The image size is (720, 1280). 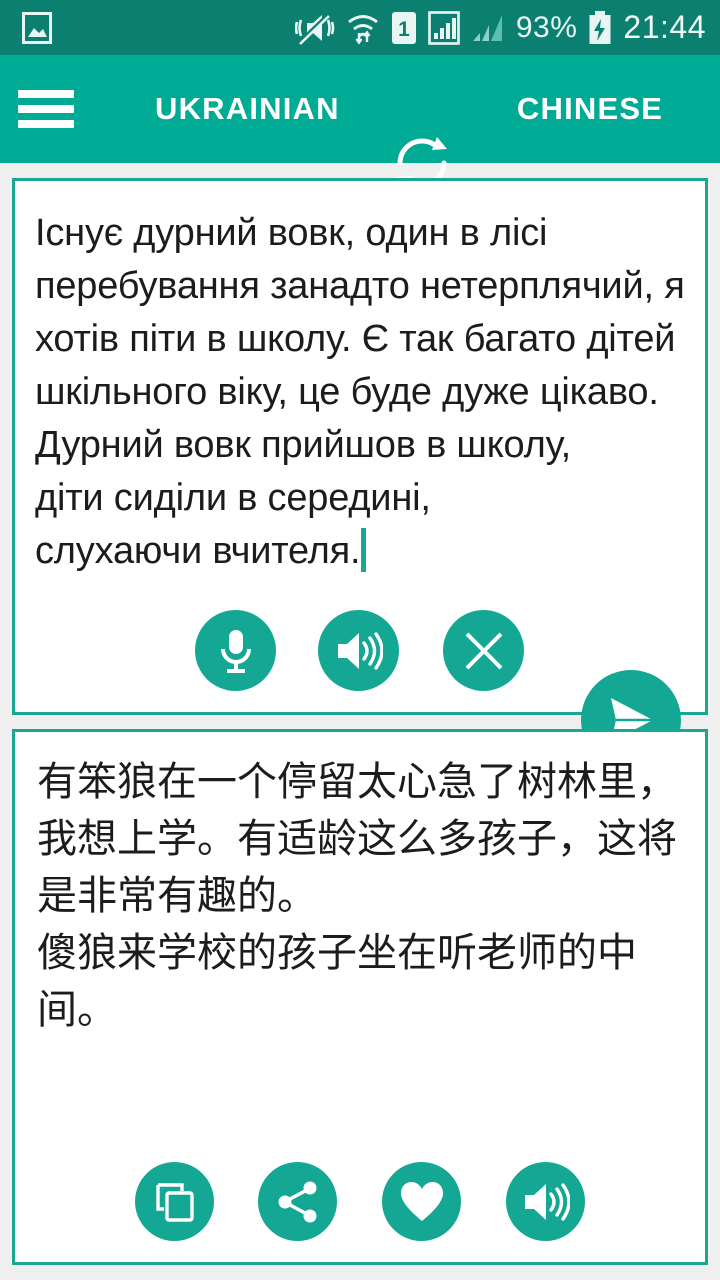 I want to click on hamburger-menu-icon, so click(x=46, y=109).